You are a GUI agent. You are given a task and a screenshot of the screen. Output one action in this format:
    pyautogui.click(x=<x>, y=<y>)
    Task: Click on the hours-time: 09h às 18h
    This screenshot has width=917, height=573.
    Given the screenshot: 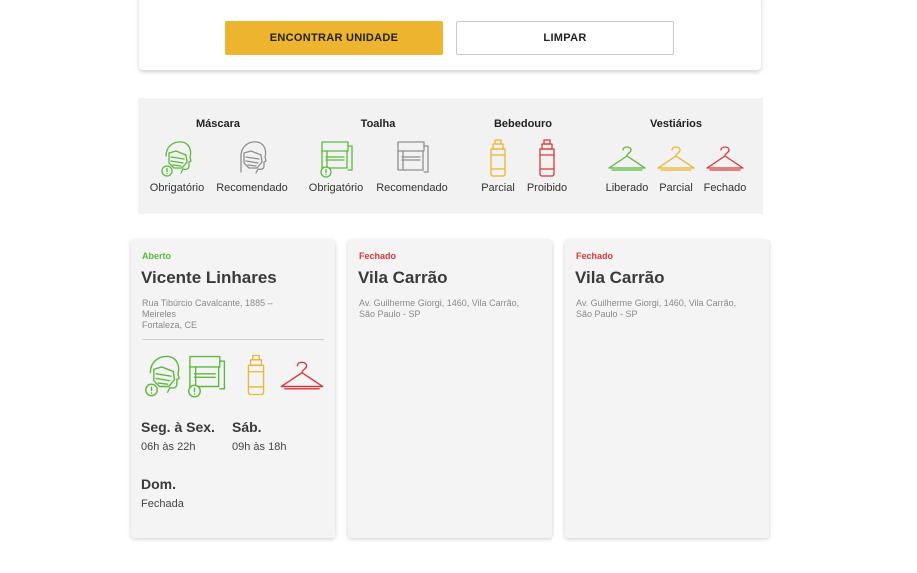 What is the action you would take?
    pyautogui.click(x=259, y=447)
    